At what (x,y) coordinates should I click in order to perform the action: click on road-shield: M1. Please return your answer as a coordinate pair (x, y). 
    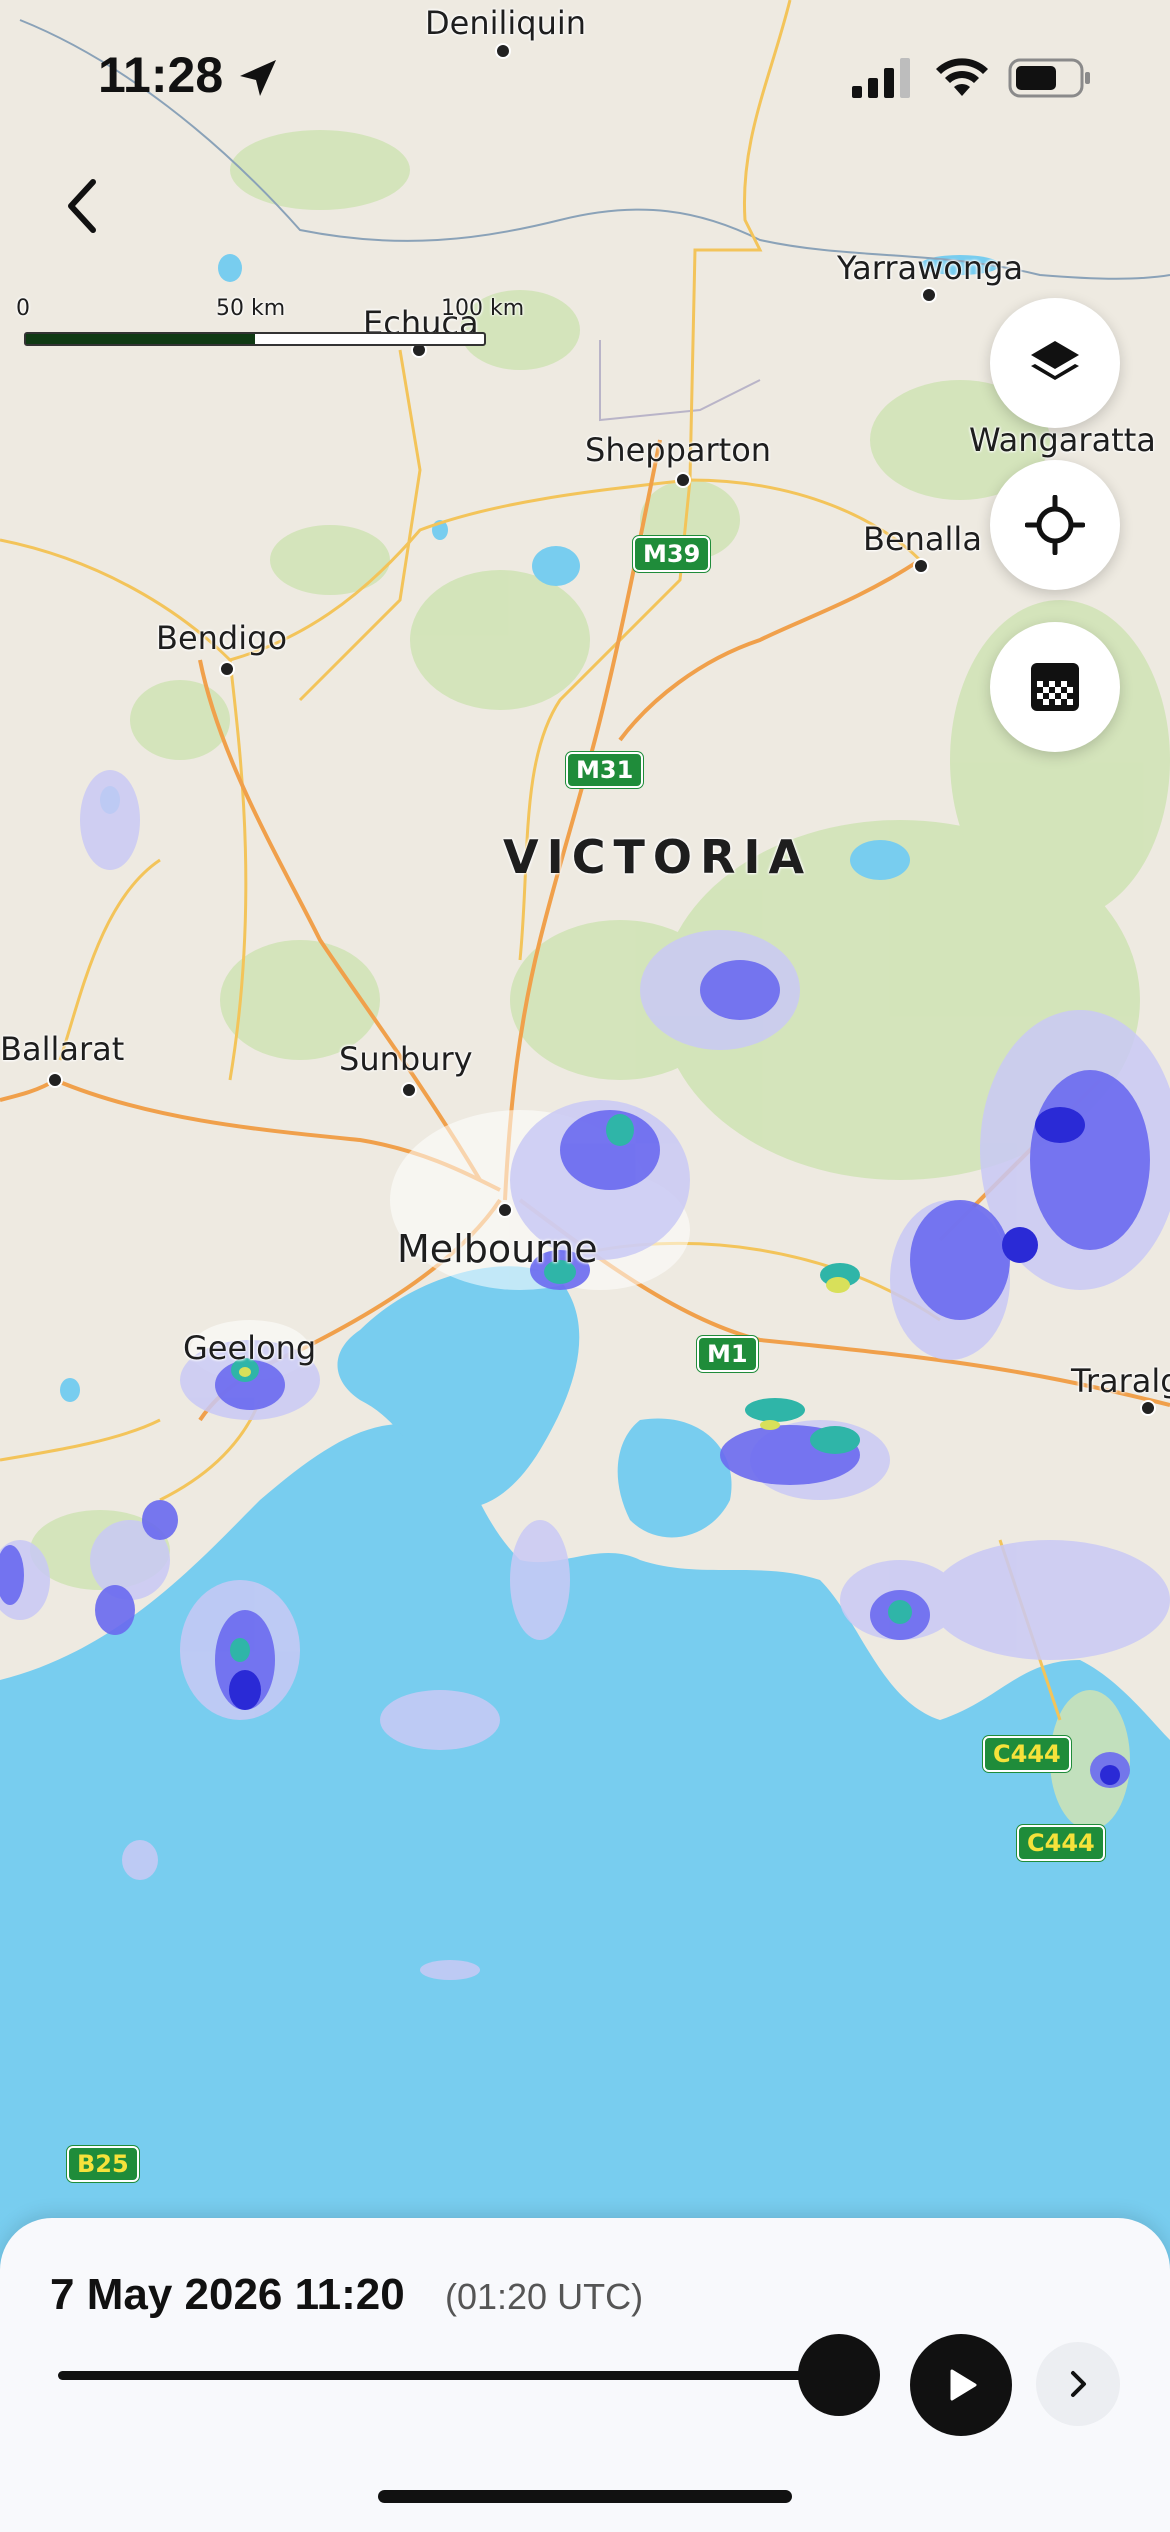
    Looking at the image, I should click on (727, 1354).